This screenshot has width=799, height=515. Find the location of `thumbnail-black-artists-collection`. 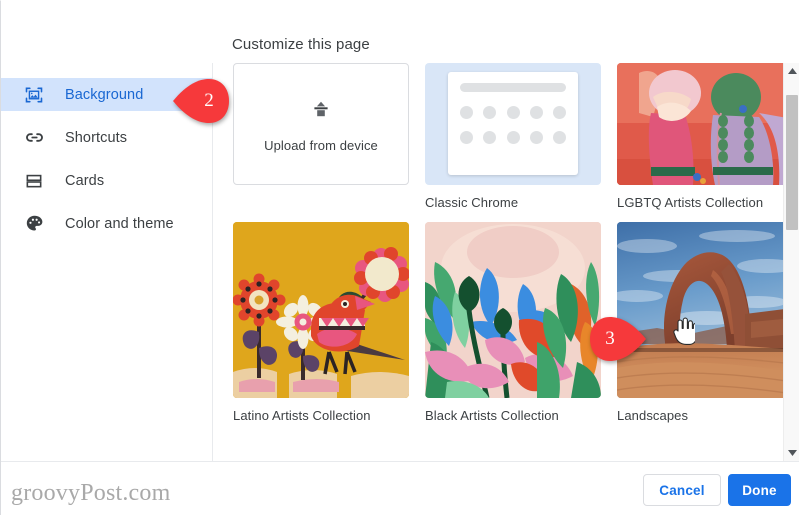

thumbnail-black-artists-collection is located at coordinates (513, 310).